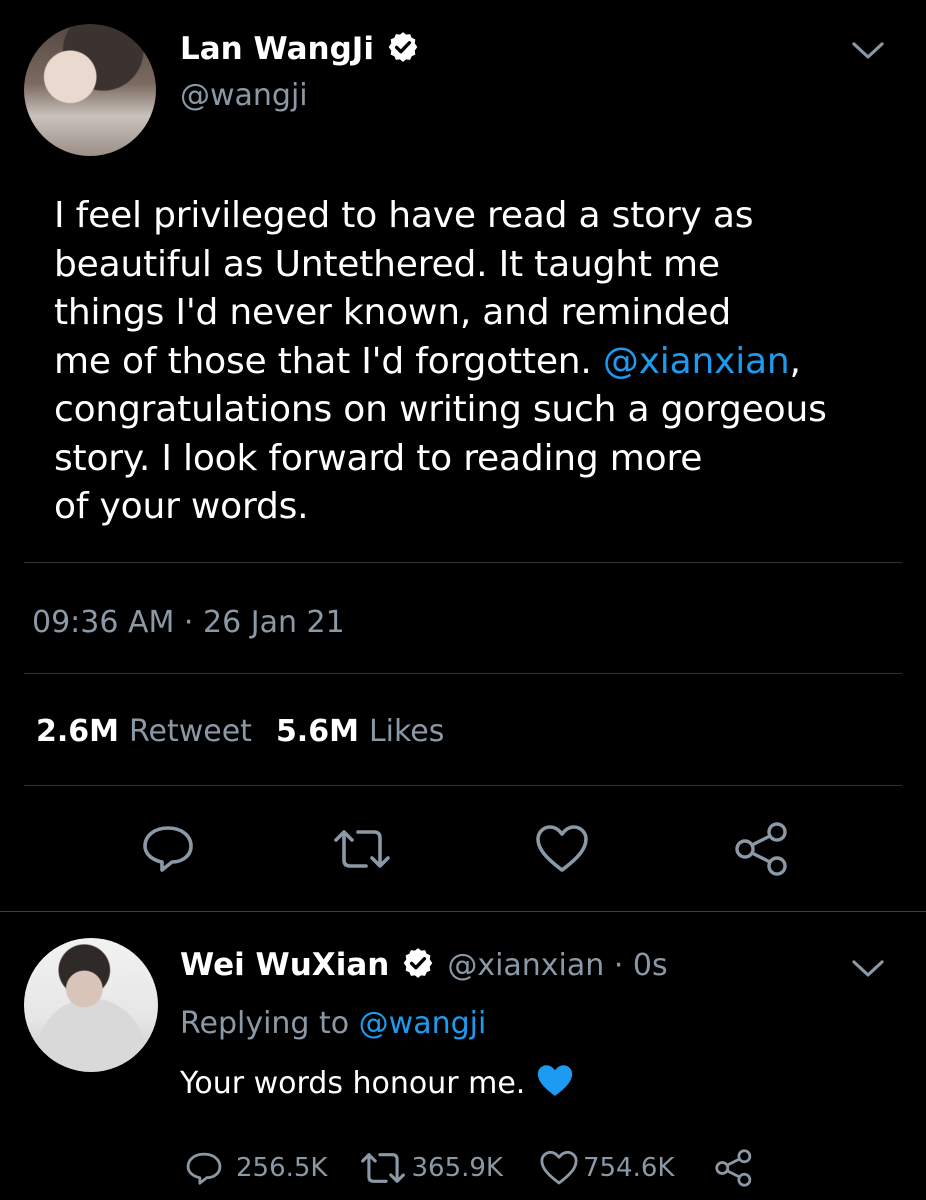 This screenshot has width=926, height=1200. Describe the element at coordinates (90, 90) in the screenshot. I see `avatar-lan-wangji` at that location.